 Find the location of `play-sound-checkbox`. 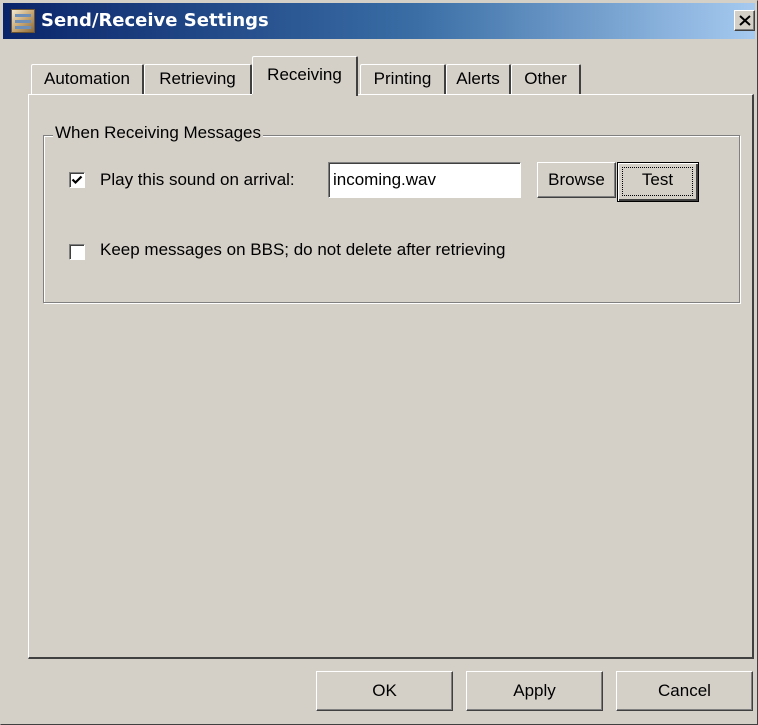

play-sound-checkbox is located at coordinates (77, 180).